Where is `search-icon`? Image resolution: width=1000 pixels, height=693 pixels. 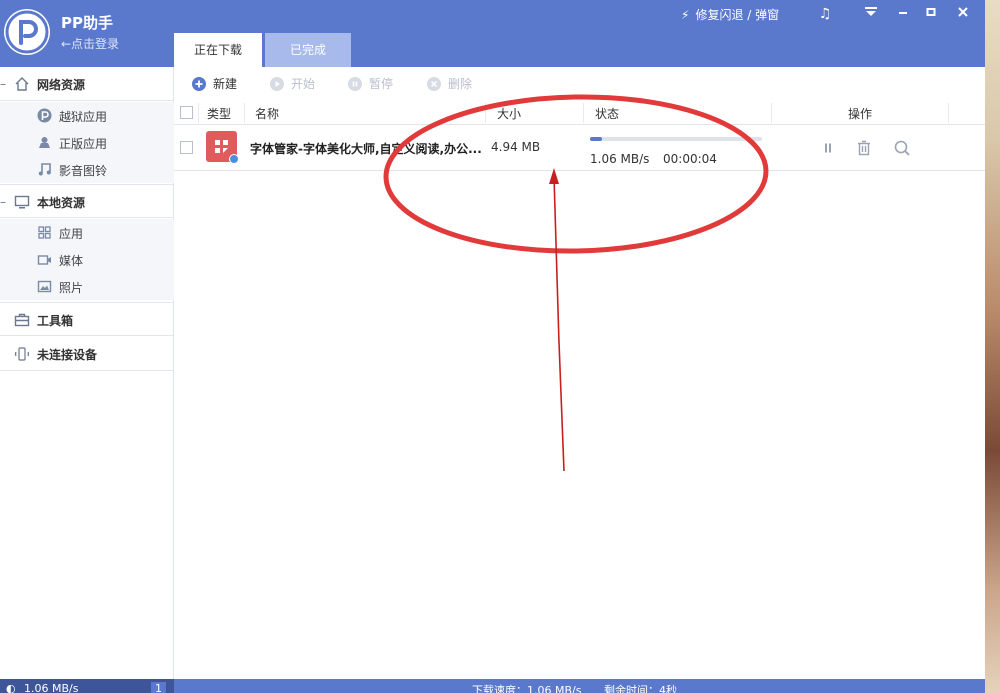
search-icon is located at coordinates (902, 148).